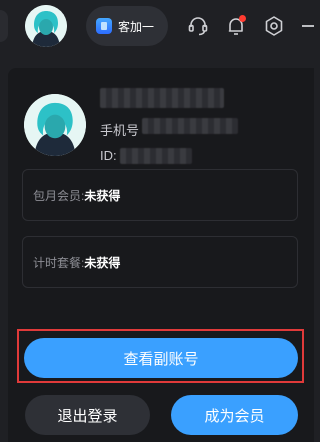 This screenshot has width=320, height=442. I want to click on avatar, so click(46, 26).